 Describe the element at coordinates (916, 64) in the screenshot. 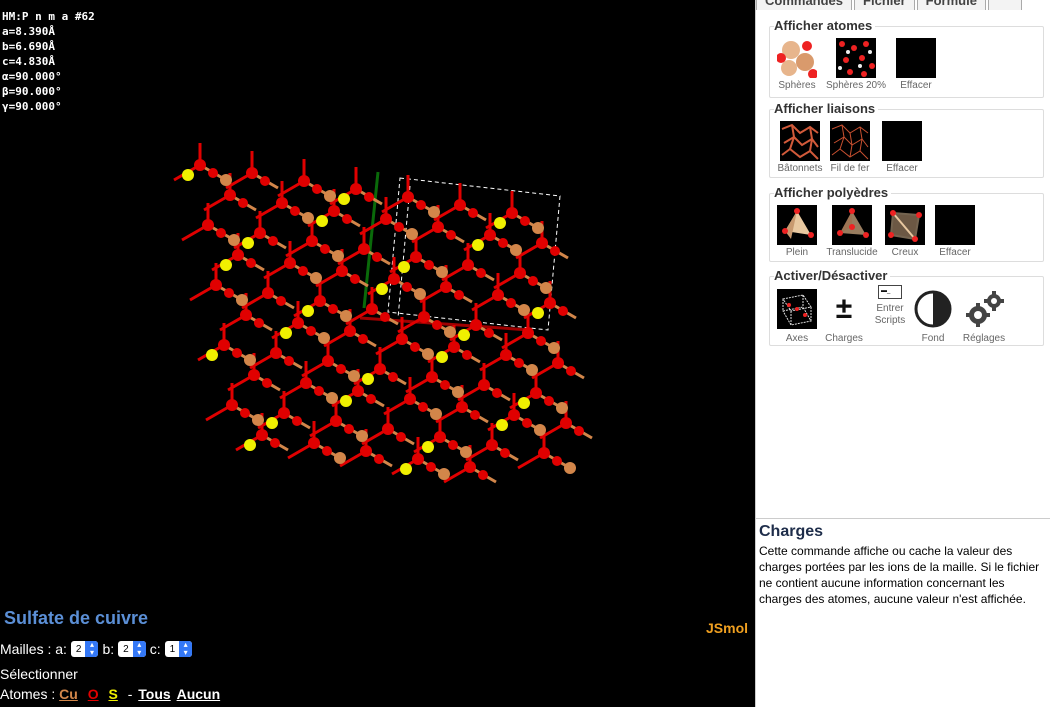

I see `atoms-clear-button: Effacer` at that location.